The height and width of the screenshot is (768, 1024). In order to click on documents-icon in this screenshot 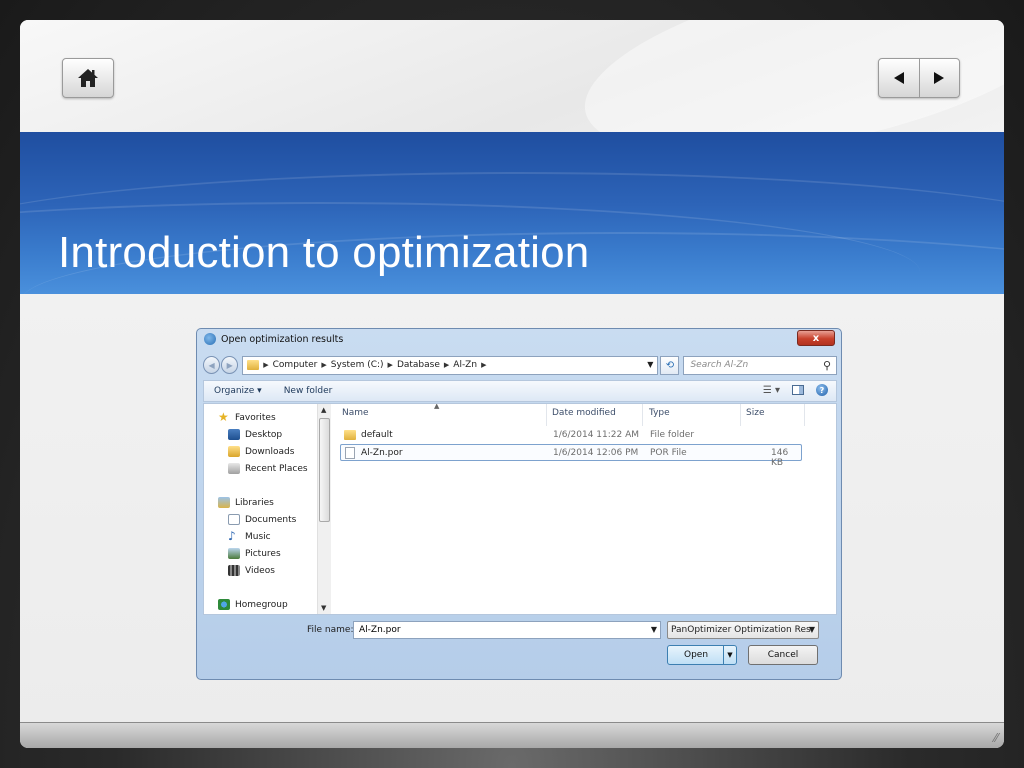, I will do `click(234, 519)`.